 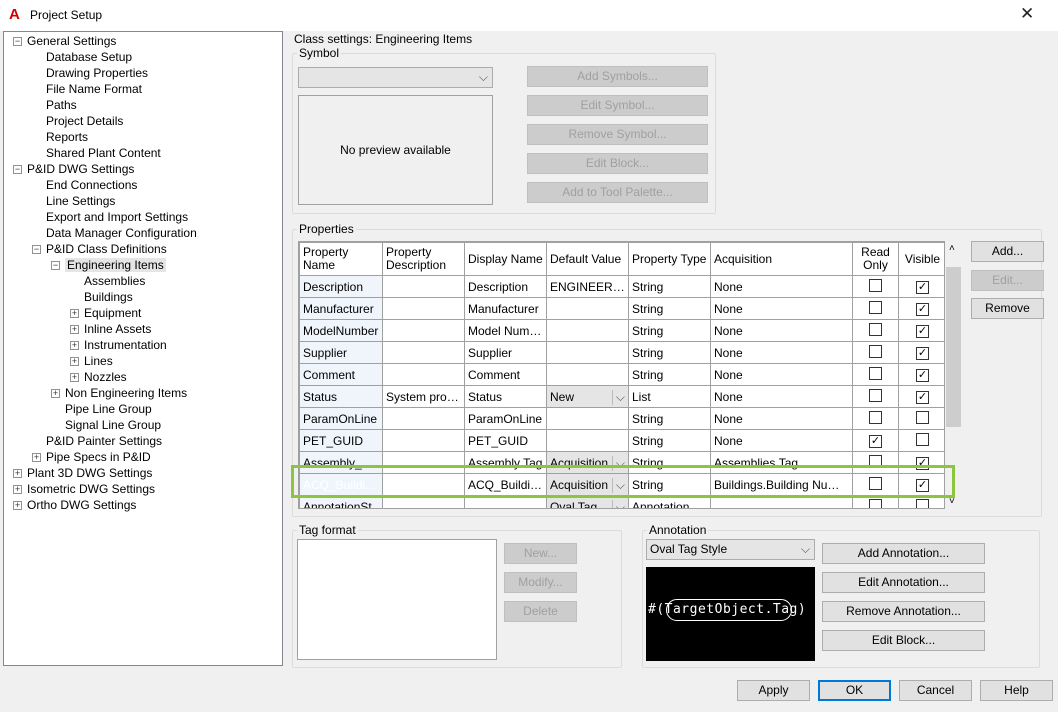 I want to click on tree-item: Shared Plant Content, so click(x=103, y=153).